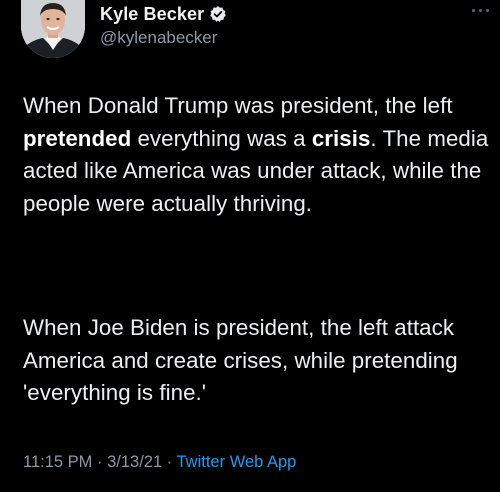 The width and height of the screenshot is (500, 492). I want to click on tweet-text-bold: pretended, so click(77, 138).